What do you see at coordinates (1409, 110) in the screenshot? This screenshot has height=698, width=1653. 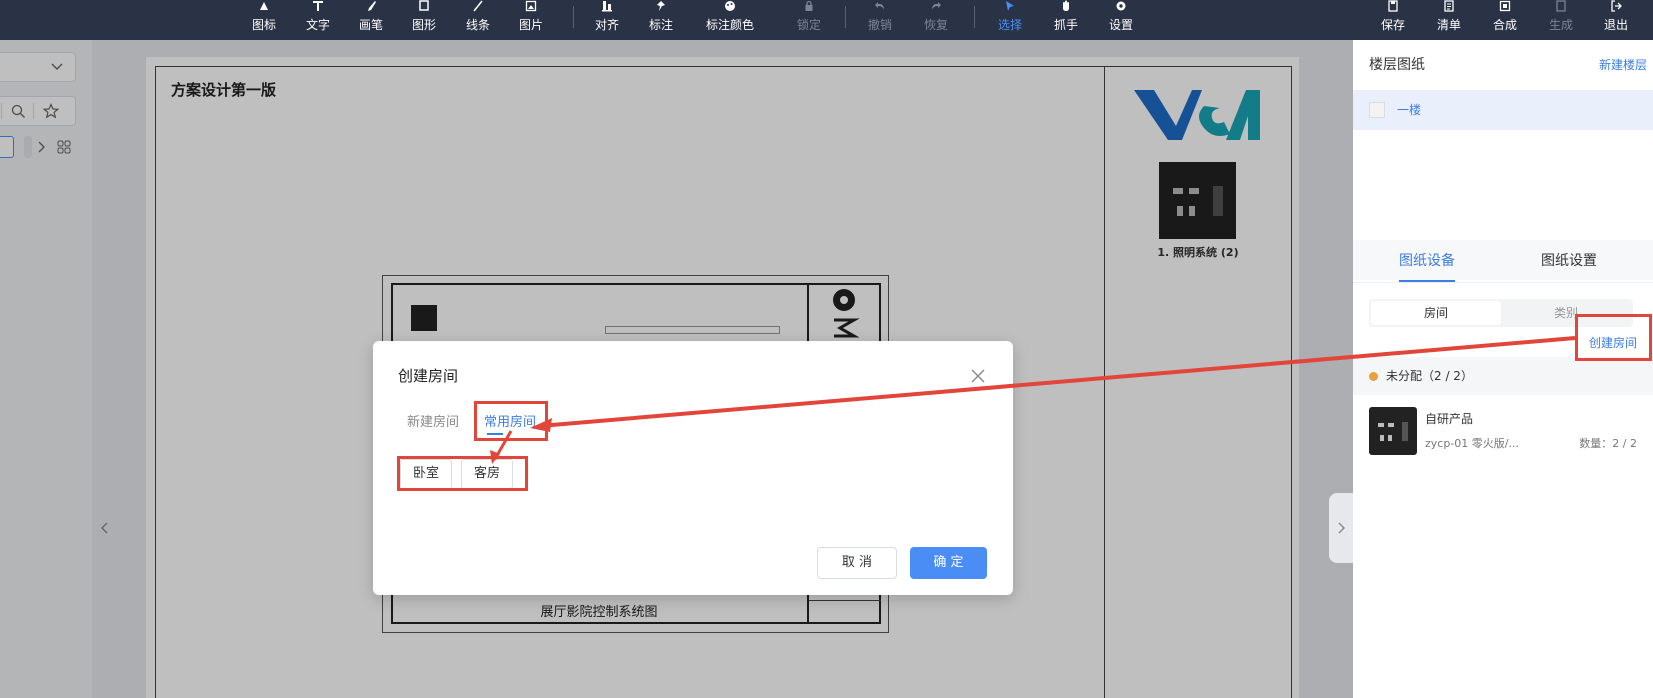 I see `floor-name: 一楼` at bounding box center [1409, 110].